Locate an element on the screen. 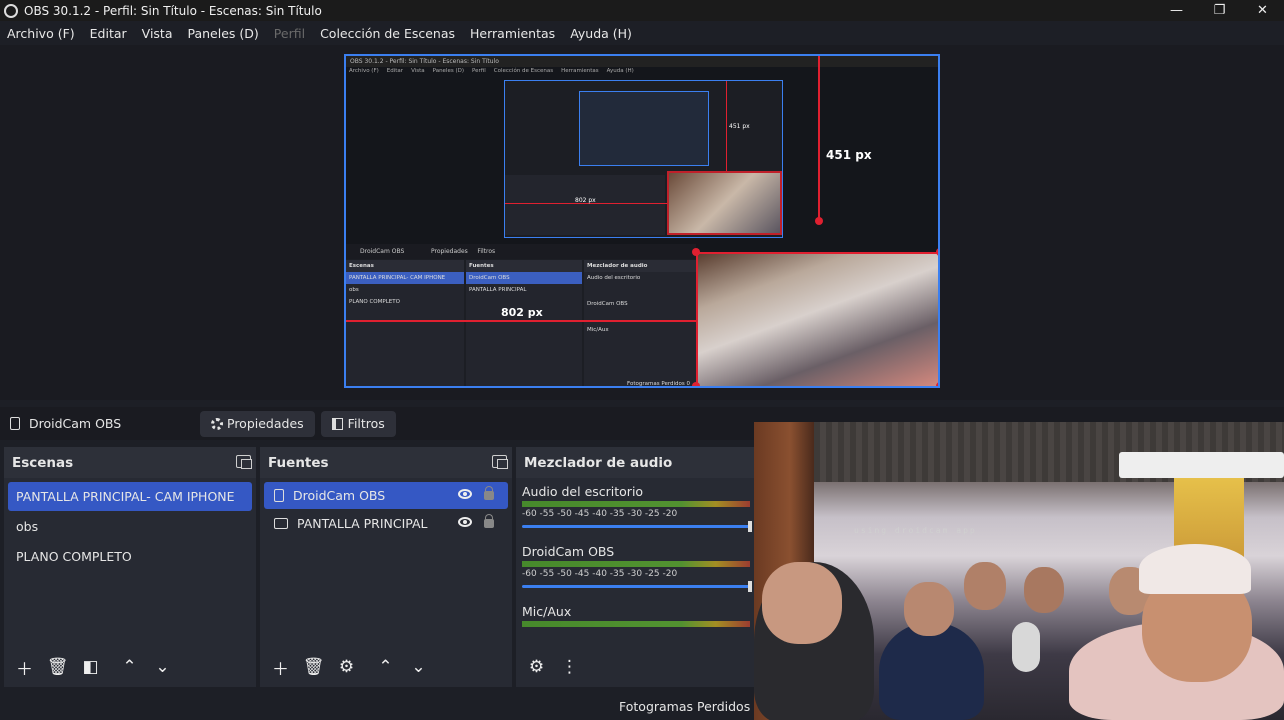 This screenshot has height=720, width=1284. source-properties-button: ⚙ is located at coordinates (346, 667).